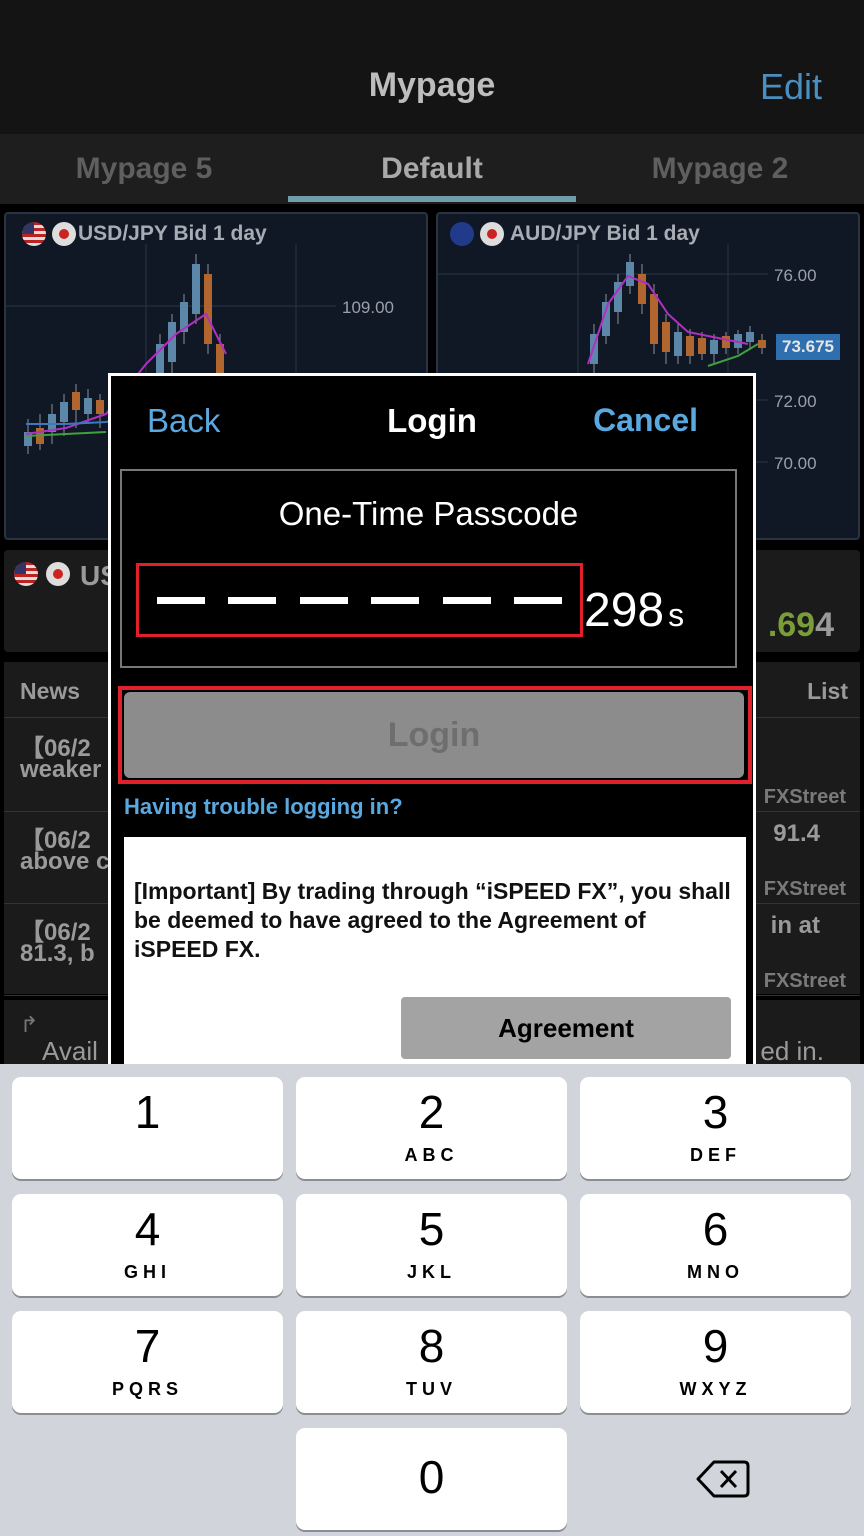 This screenshot has height=1536, width=864. What do you see at coordinates (147, 1112) in the screenshot?
I see `key-digit: 1` at bounding box center [147, 1112].